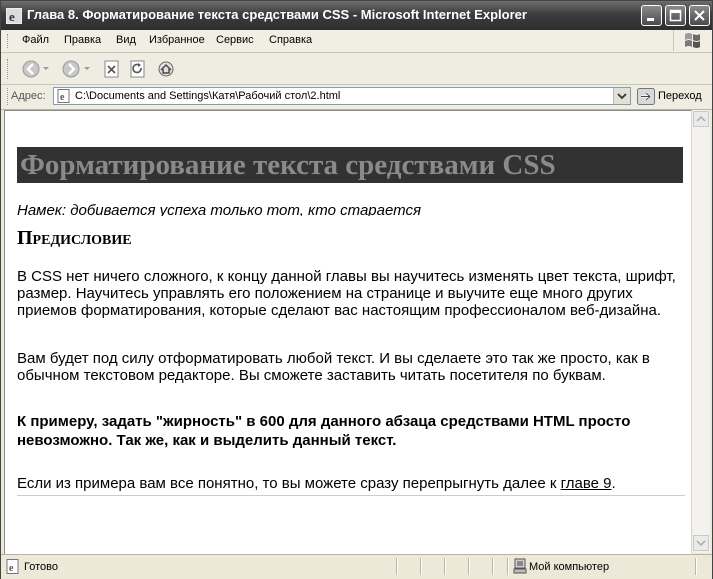 This screenshot has width=713, height=579. Describe the element at coordinates (613, 483) in the screenshot. I see `paragraph-4-end: .` at that location.